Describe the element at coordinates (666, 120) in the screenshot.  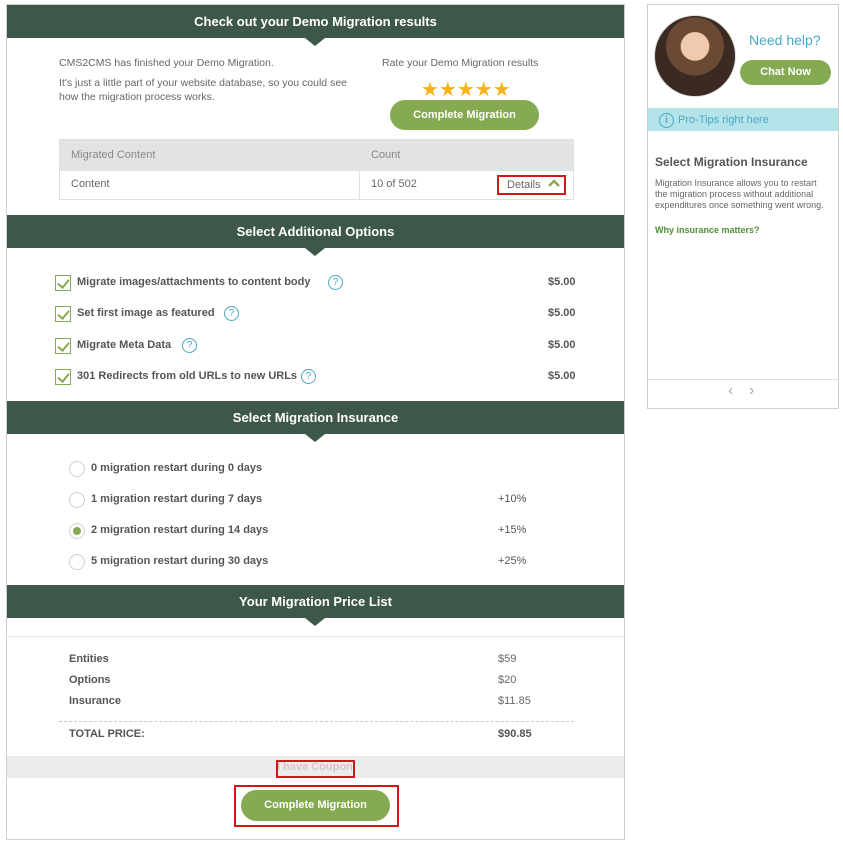
I see `info-icon: i` at that location.